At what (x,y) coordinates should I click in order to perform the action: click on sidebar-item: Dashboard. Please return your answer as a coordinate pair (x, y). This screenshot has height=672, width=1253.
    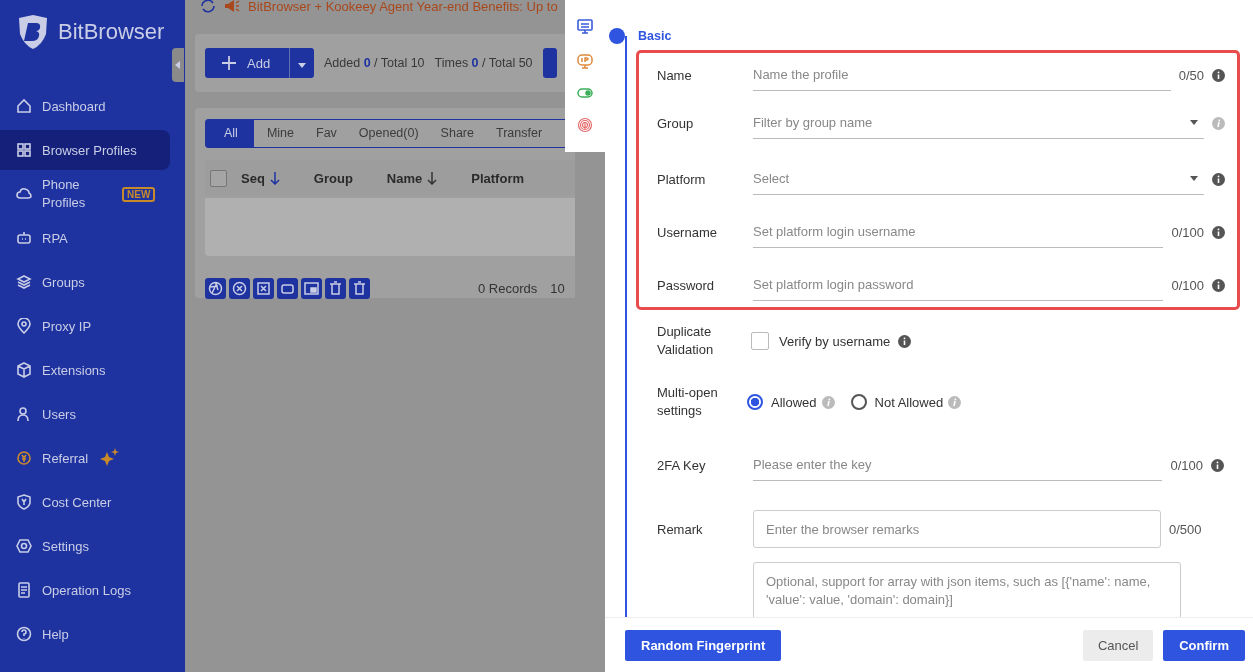
    Looking at the image, I should click on (85, 106).